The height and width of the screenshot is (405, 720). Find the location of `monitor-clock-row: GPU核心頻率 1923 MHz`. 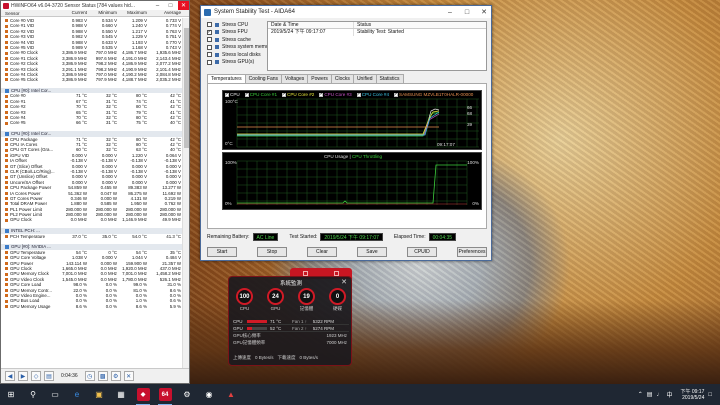

monitor-clock-row: GPU核心頻率 1923 MHz is located at coordinates (291, 335).